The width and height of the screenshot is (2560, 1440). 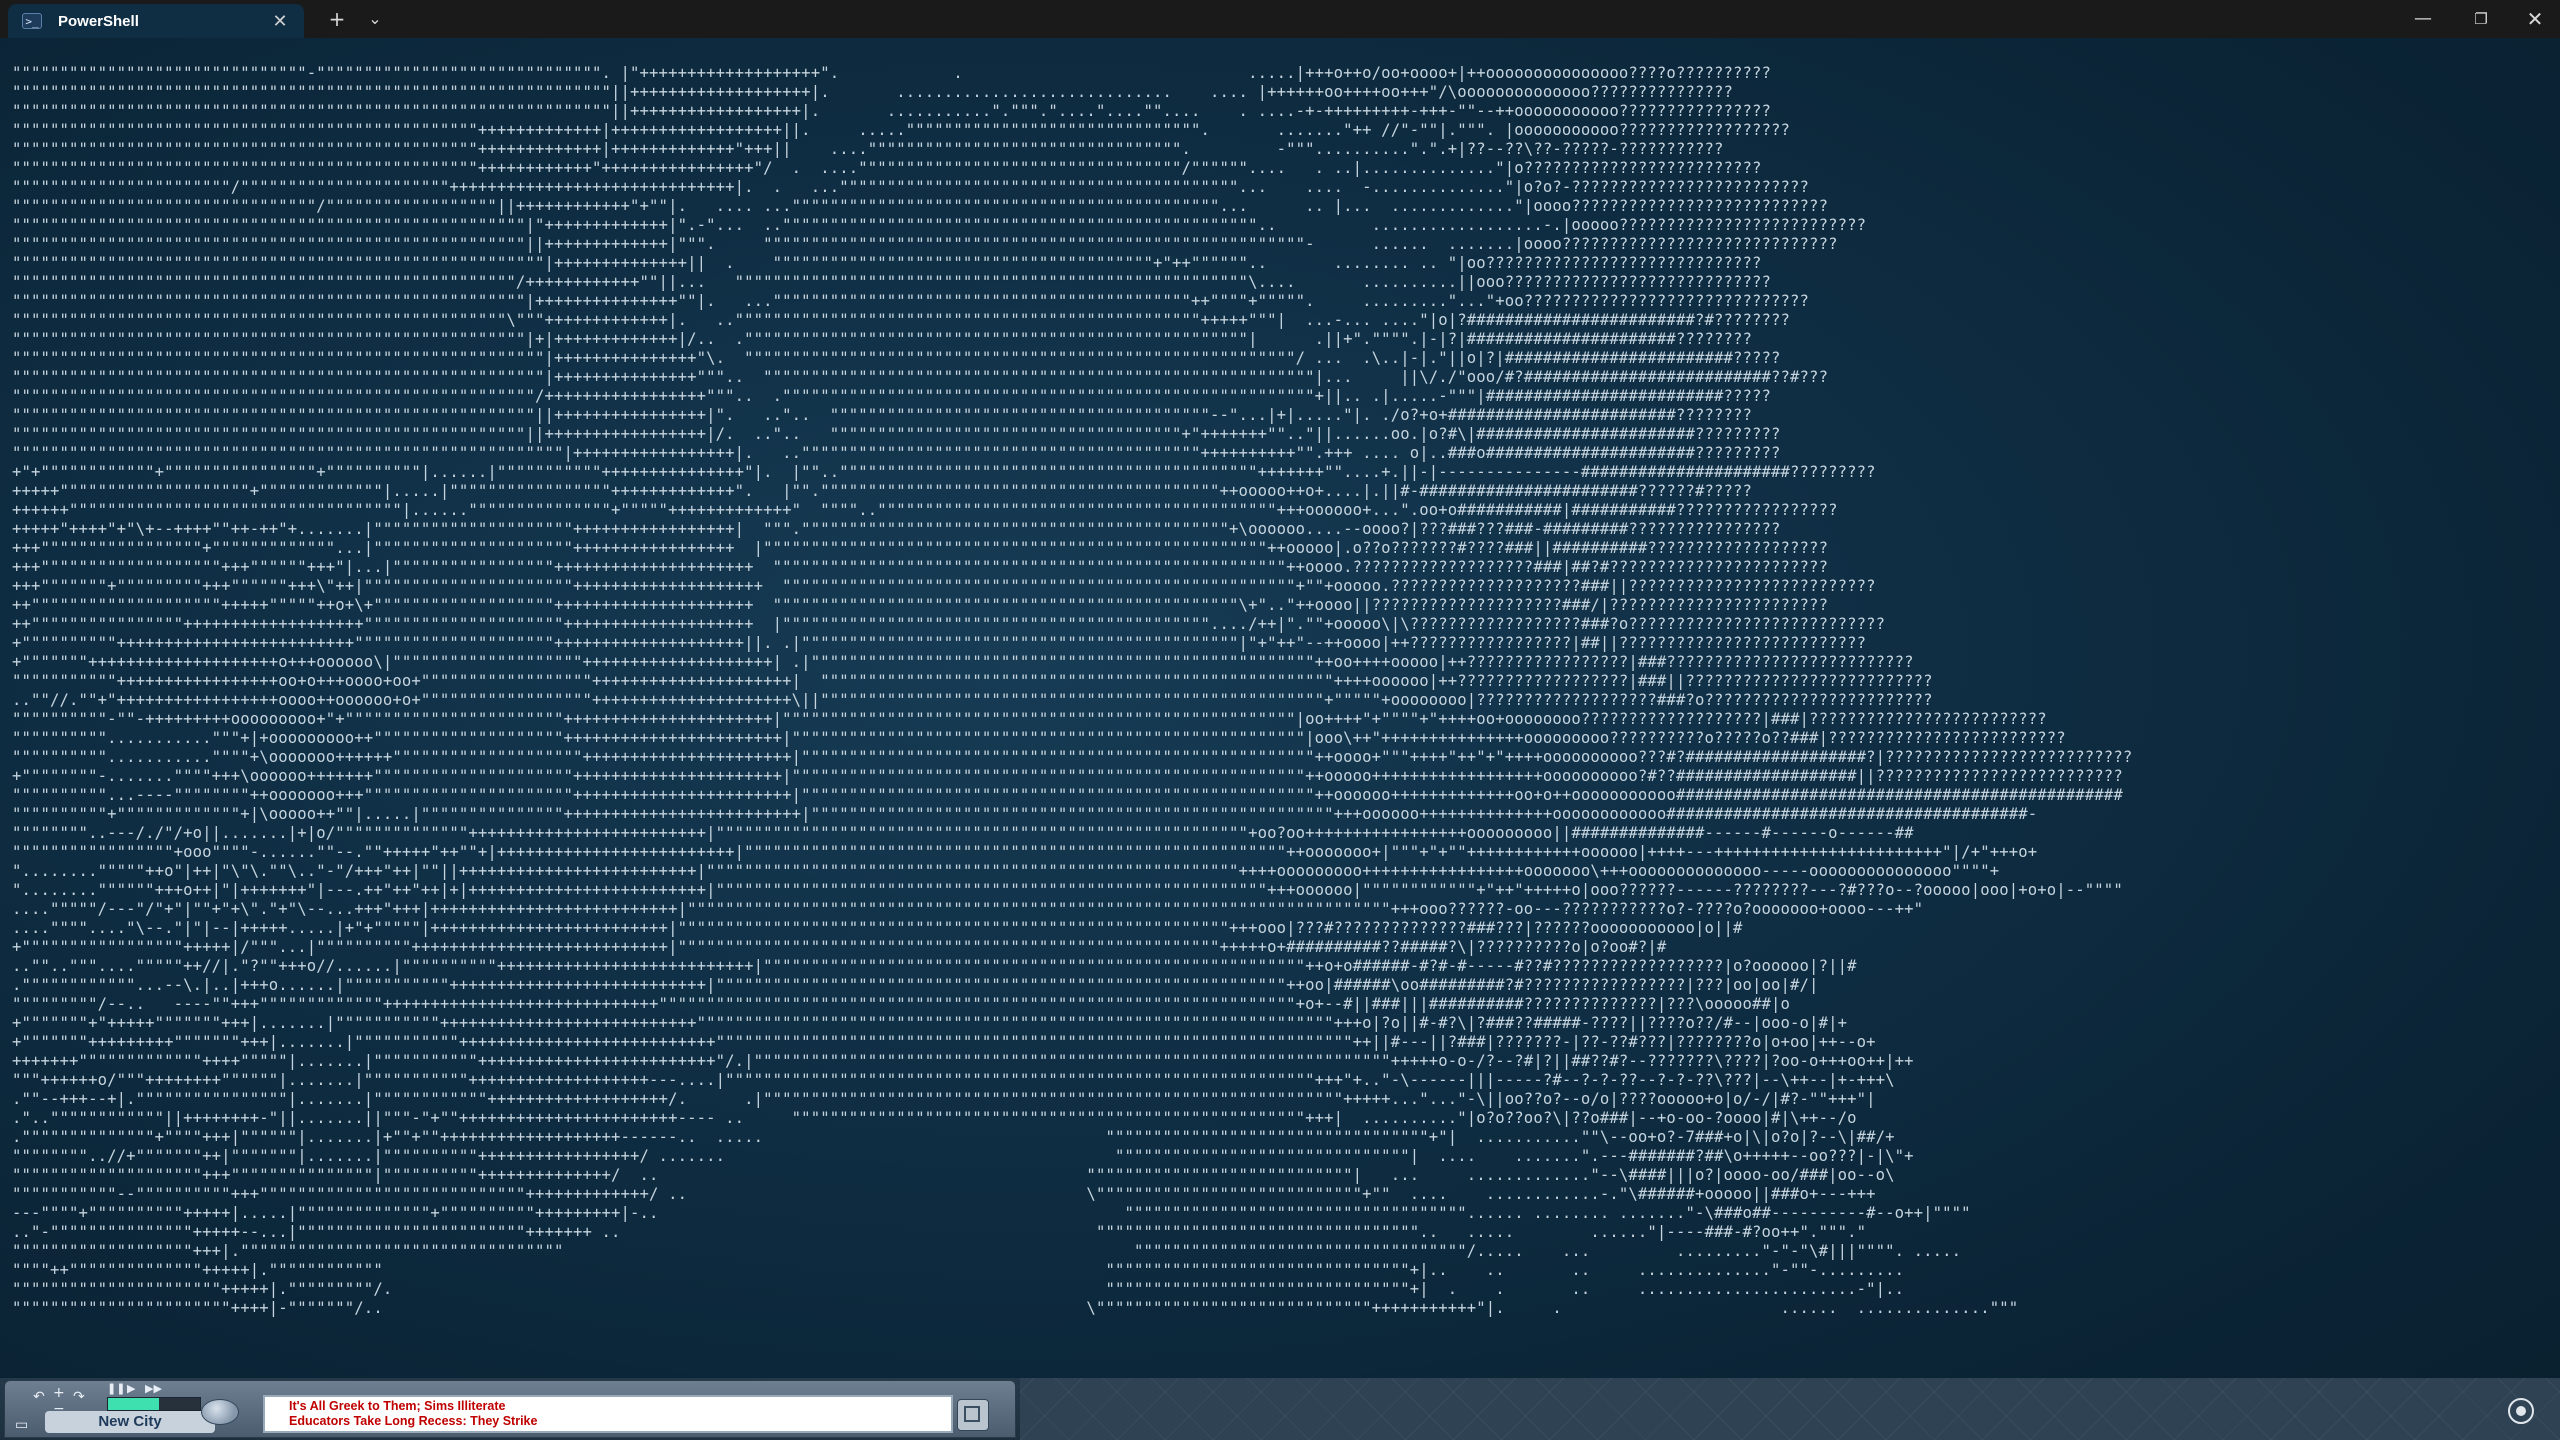 What do you see at coordinates (2535, 19) in the screenshot?
I see `close-window-button: ✕` at bounding box center [2535, 19].